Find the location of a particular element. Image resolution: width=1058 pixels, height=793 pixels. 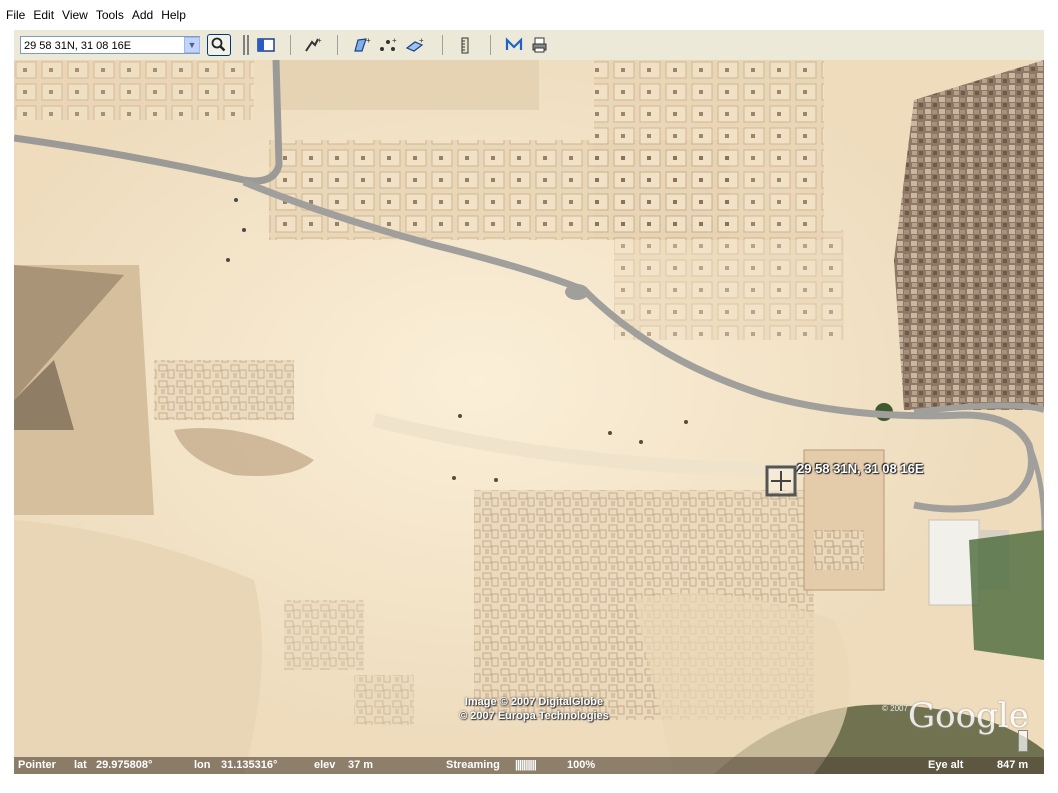

search-button is located at coordinates (219, 45).